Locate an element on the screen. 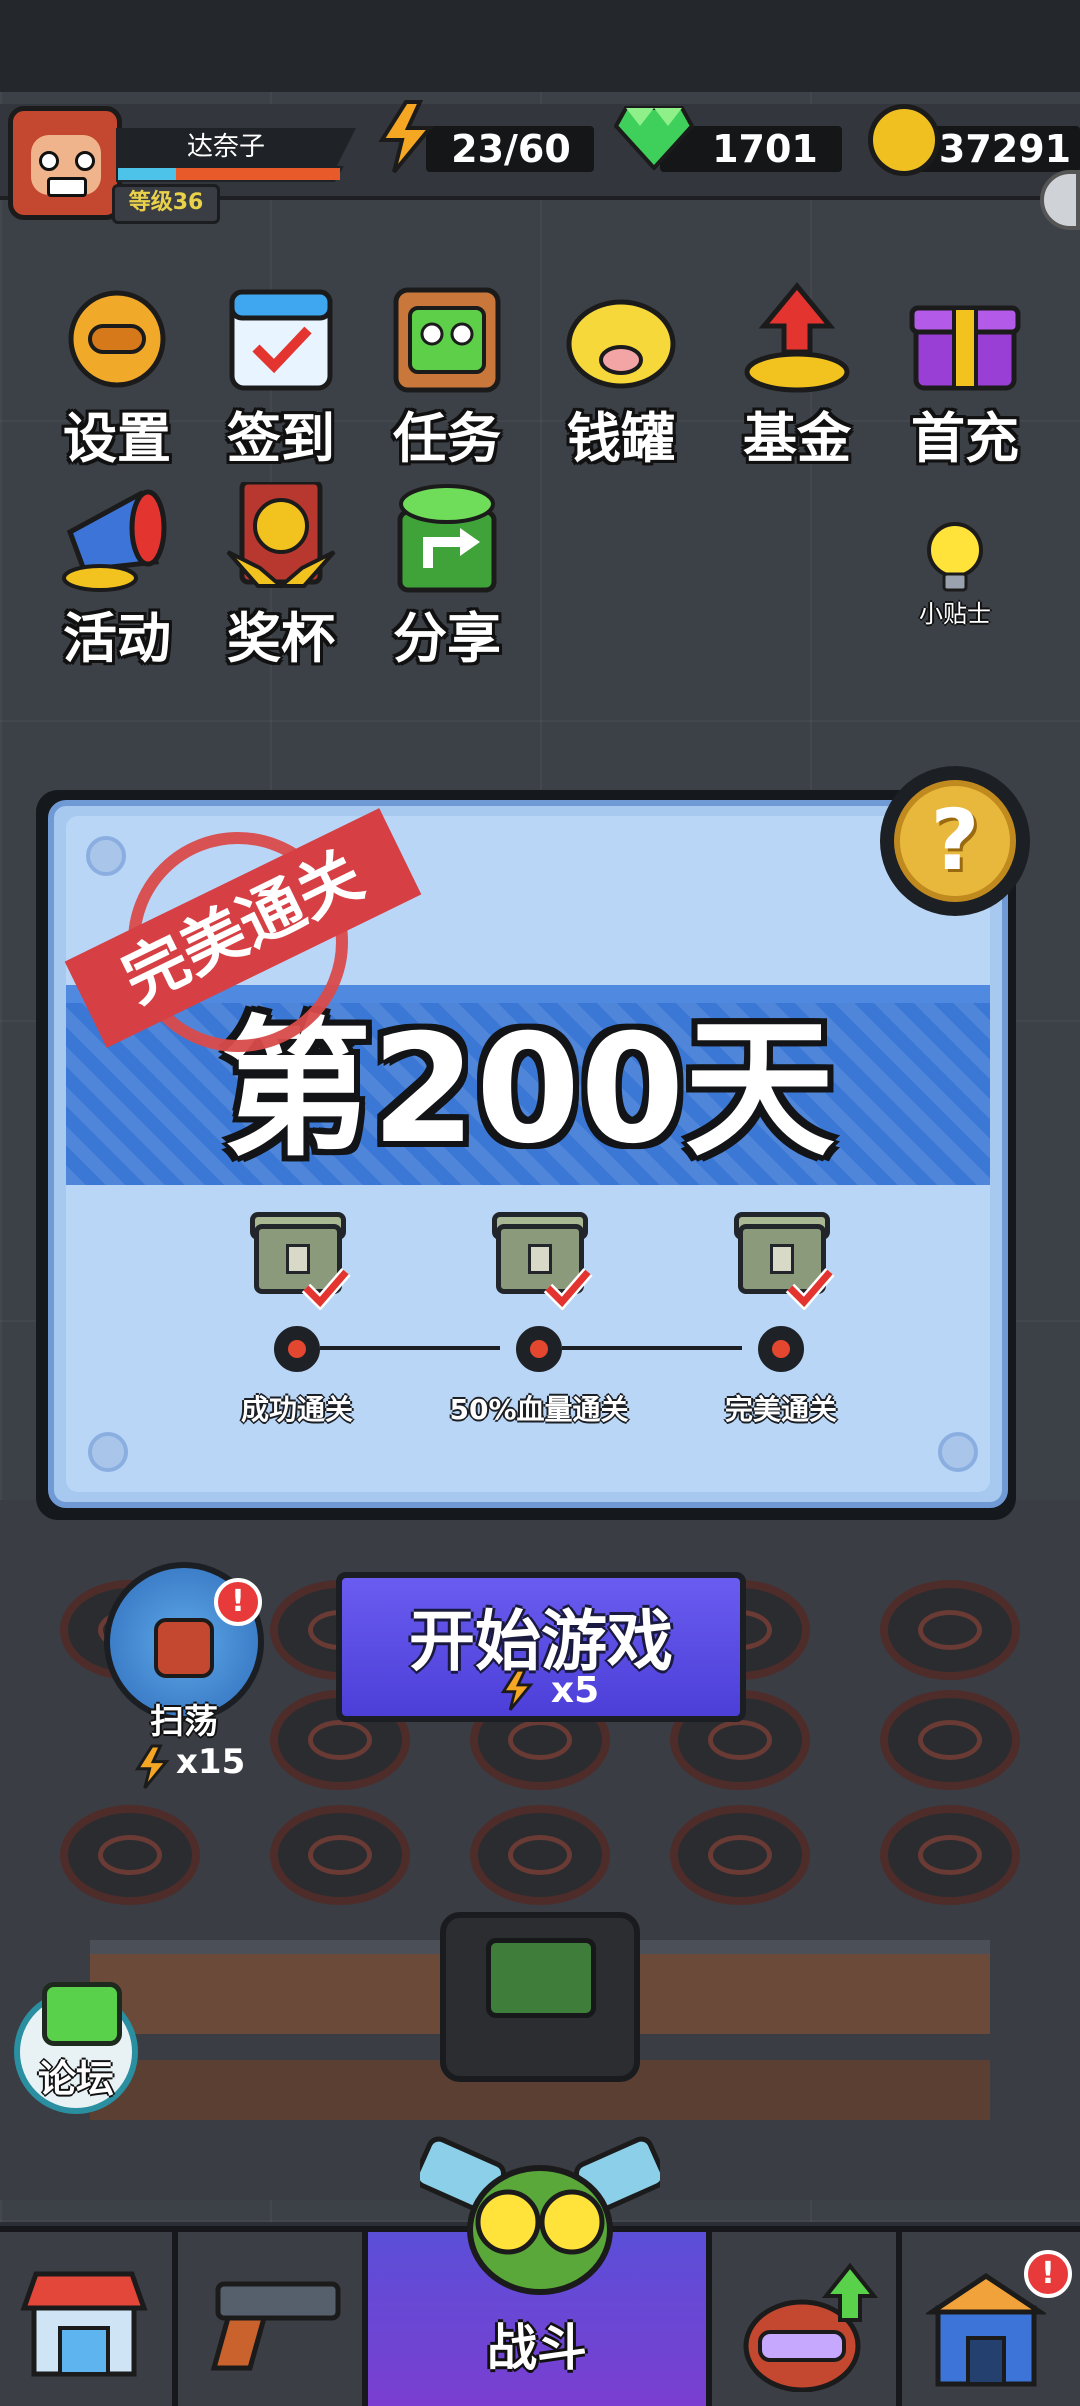 The width and height of the screenshot is (1080, 2406). player-level: 等级36 is located at coordinates (166, 204).